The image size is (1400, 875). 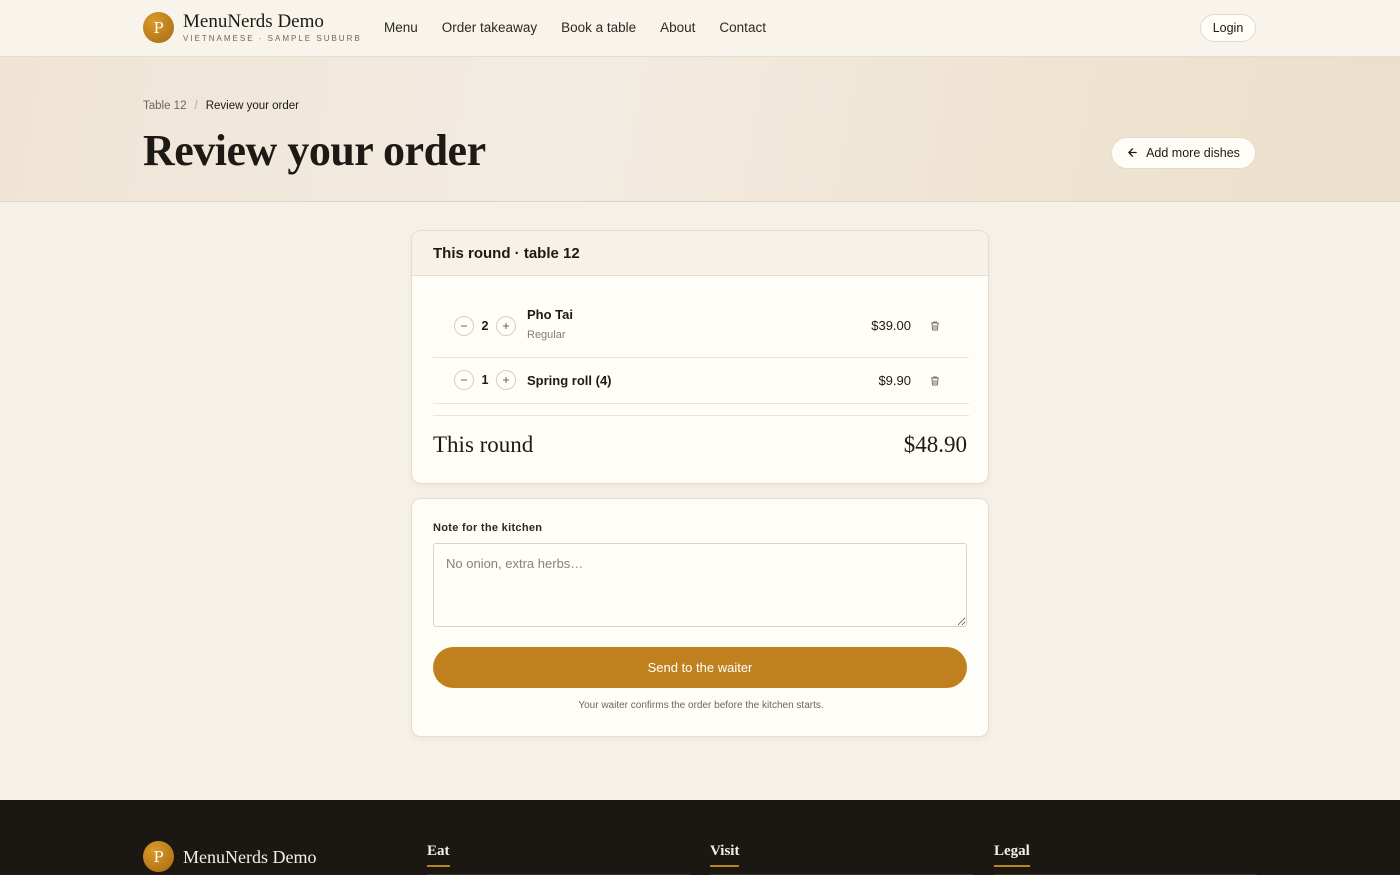 What do you see at coordinates (550, 314) in the screenshot?
I see `item-name: Pho Tai` at bounding box center [550, 314].